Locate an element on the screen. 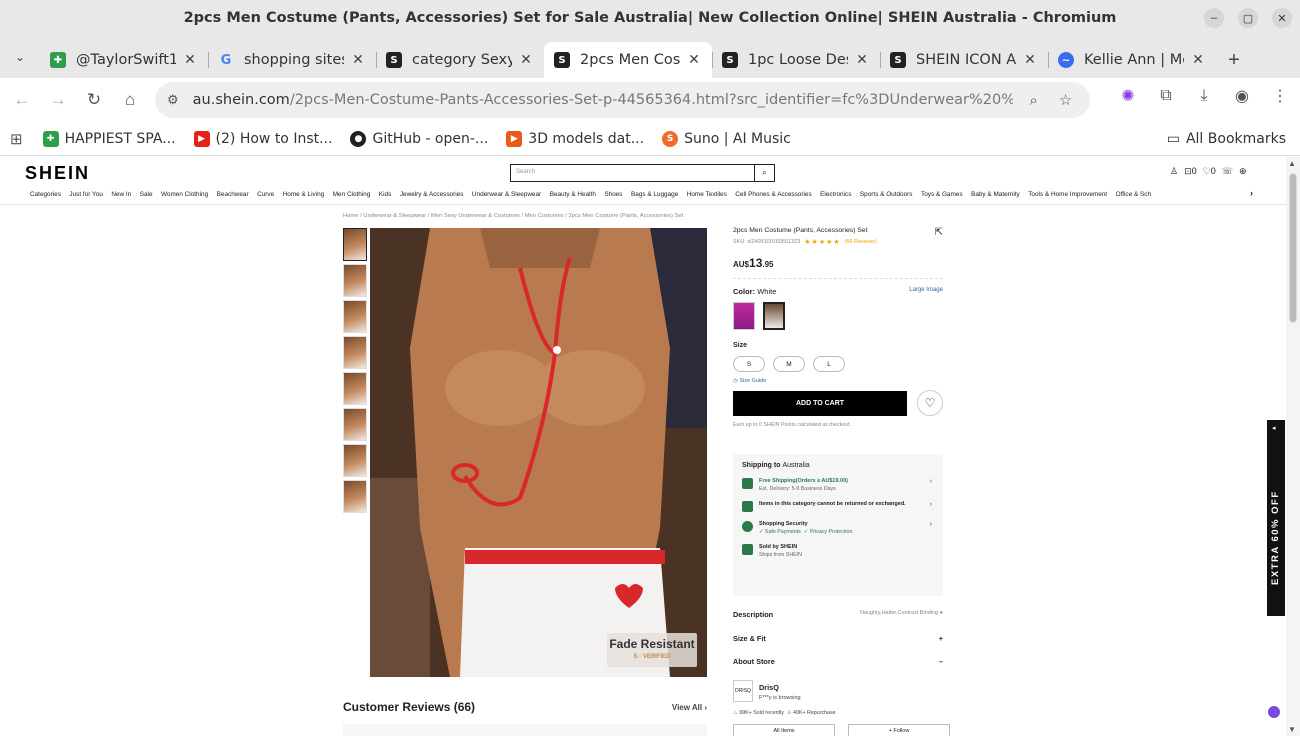 The height and width of the screenshot is (736, 1300). size-option-m: M is located at coordinates (789, 364).